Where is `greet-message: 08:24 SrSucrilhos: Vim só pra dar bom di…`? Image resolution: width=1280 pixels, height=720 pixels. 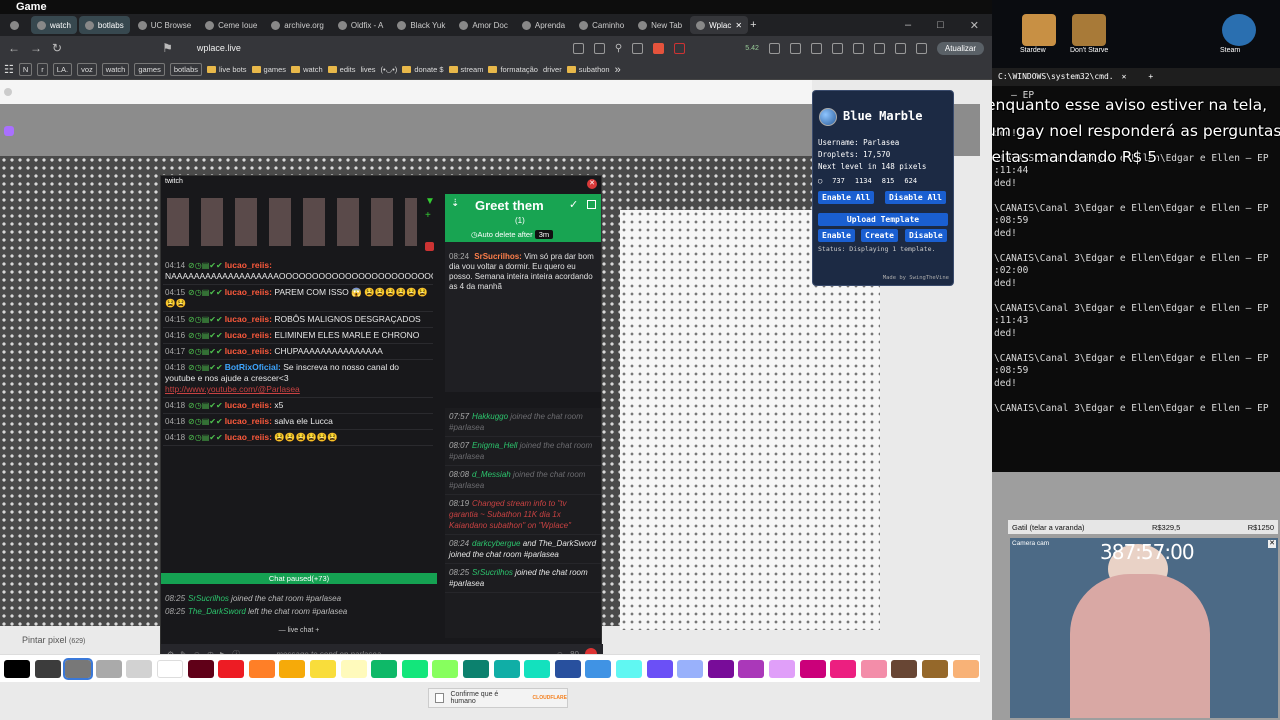 greet-message: 08:24 SrSucrilhos: Vim só pra dar bom di… is located at coordinates (524, 272).